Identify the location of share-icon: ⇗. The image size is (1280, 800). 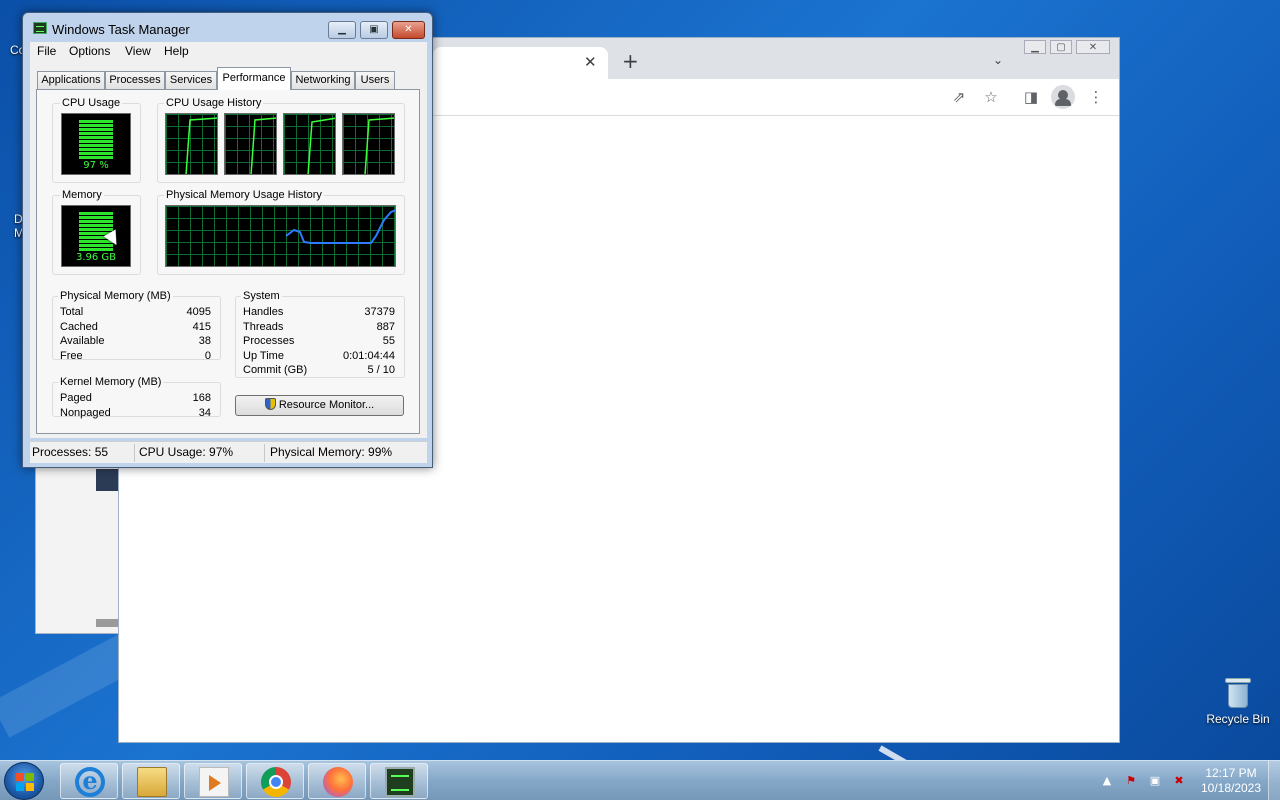
(959, 97).